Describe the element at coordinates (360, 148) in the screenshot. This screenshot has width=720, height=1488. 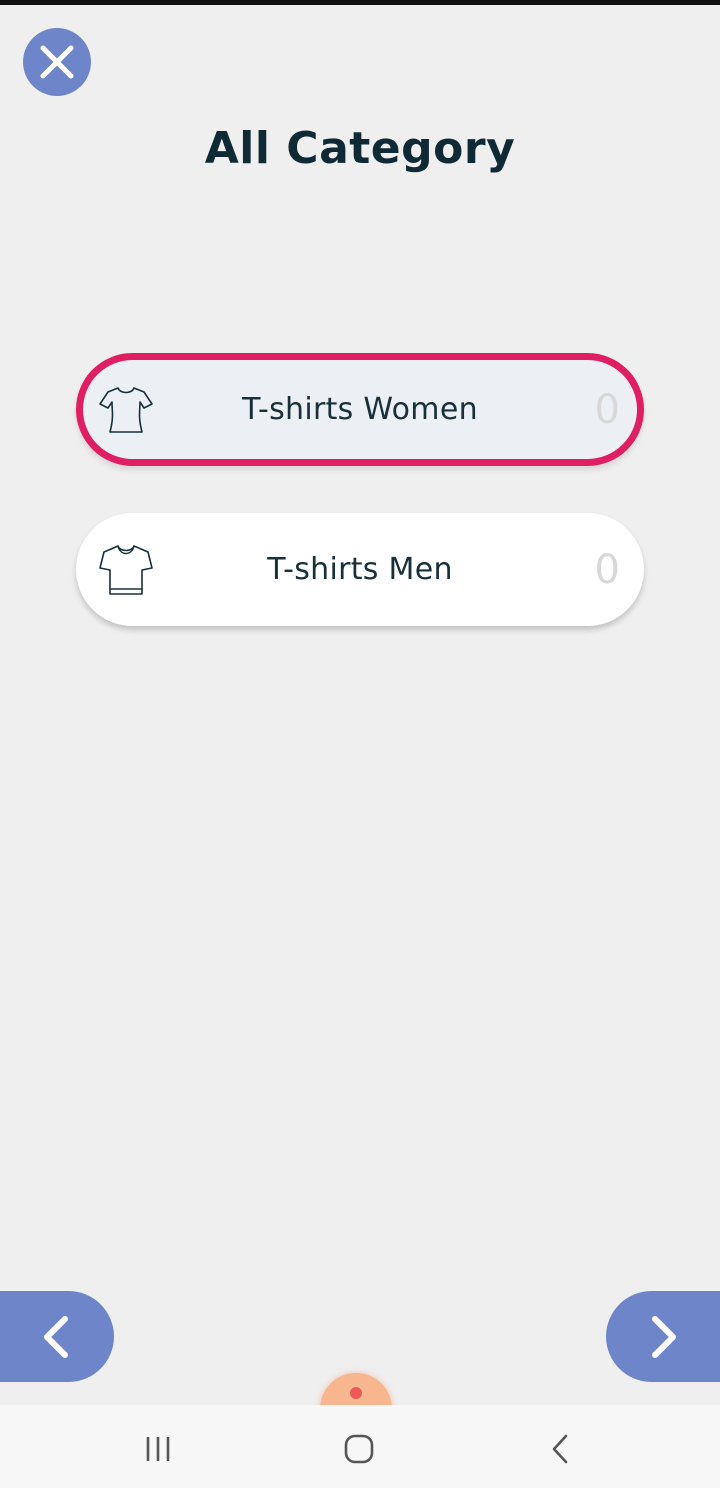
I see `page-title: All Category` at that location.